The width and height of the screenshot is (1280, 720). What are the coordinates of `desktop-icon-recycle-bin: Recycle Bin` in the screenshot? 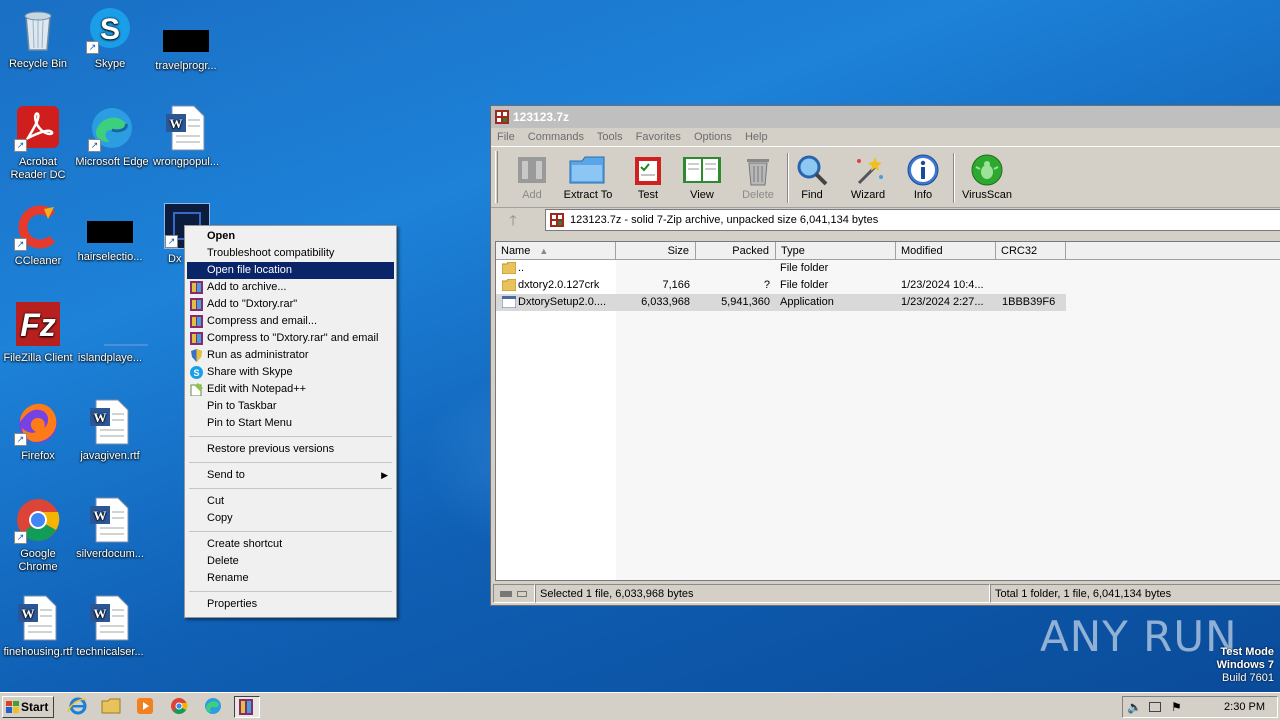 It's located at (38, 38).